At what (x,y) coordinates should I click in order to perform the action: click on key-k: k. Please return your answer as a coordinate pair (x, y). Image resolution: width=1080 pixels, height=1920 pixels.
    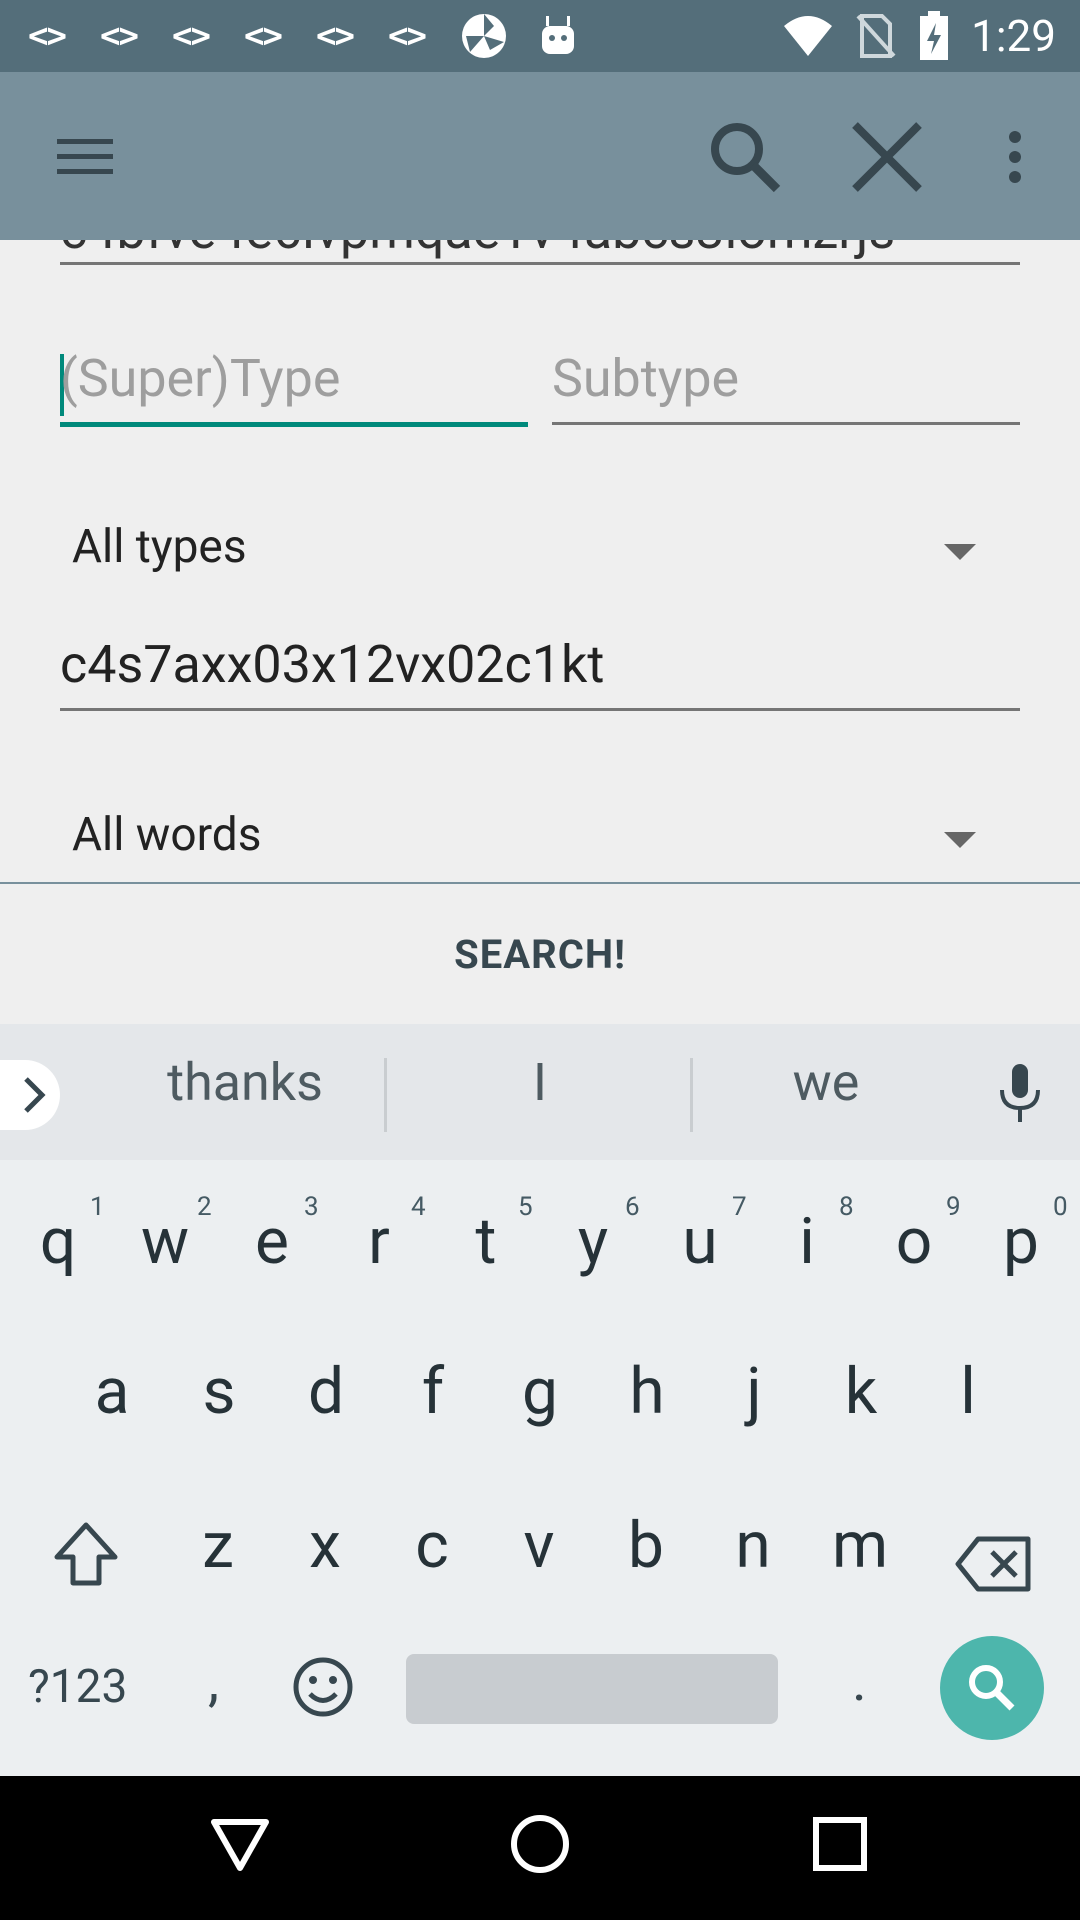
    Looking at the image, I should click on (861, 1391).